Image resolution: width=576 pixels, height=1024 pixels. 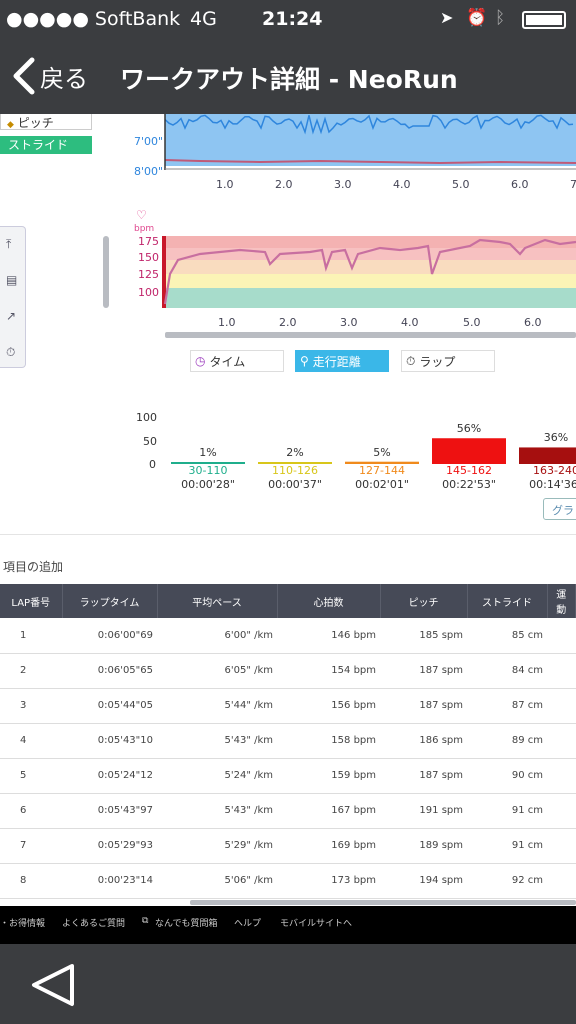 What do you see at coordinates (328, 846) in the screenshot?
I see `table-cell: 169 bpm` at bounding box center [328, 846].